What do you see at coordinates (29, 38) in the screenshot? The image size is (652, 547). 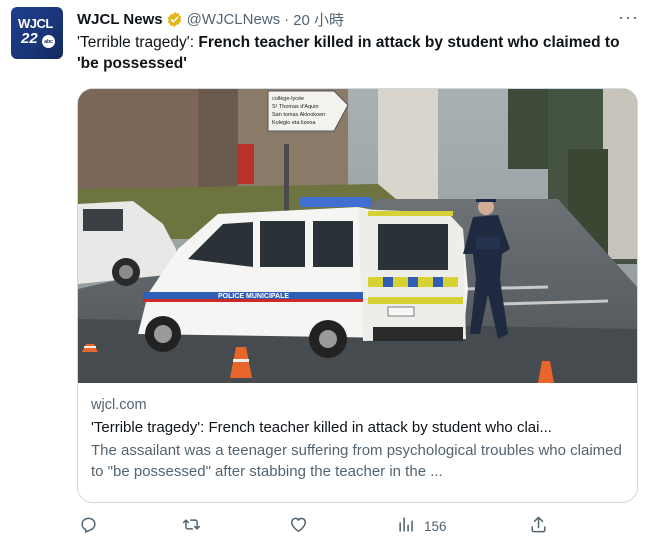 I see `avatar-channel: 22` at bounding box center [29, 38].